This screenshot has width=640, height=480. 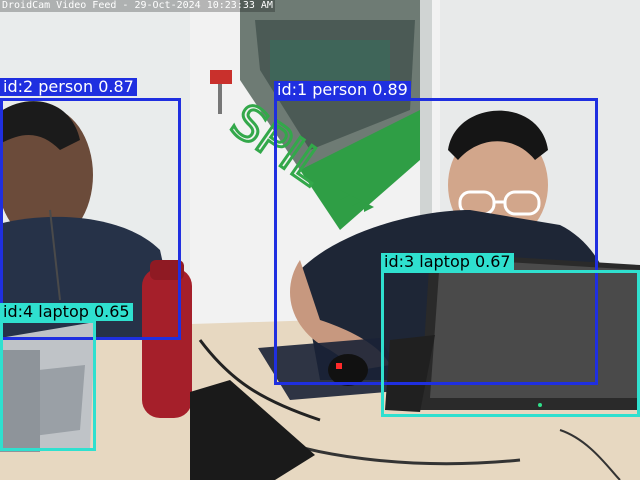 What do you see at coordinates (342, 90) in the screenshot?
I see `detection-label-person-1: id:1 person 0.89` at bounding box center [342, 90].